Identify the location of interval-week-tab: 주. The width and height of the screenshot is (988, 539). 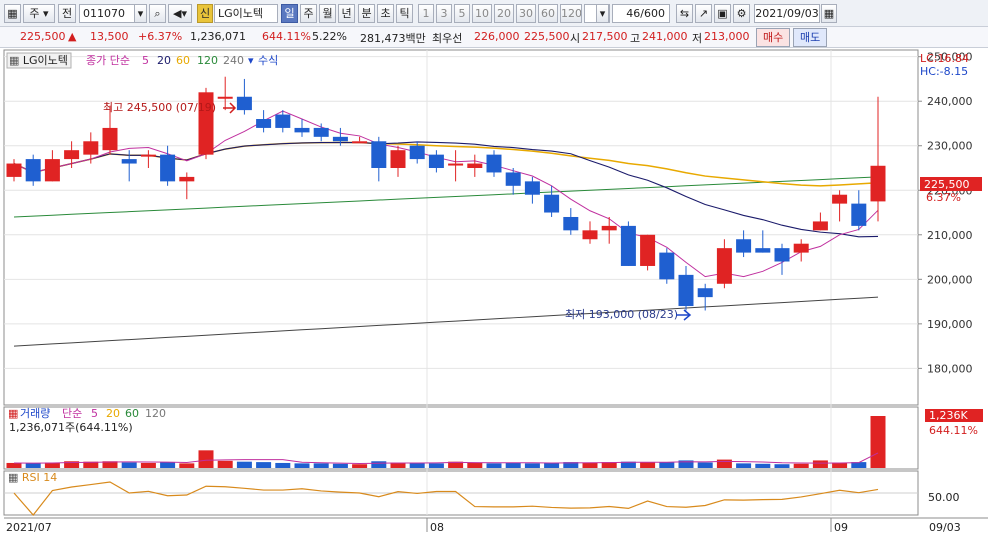
(308, 13).